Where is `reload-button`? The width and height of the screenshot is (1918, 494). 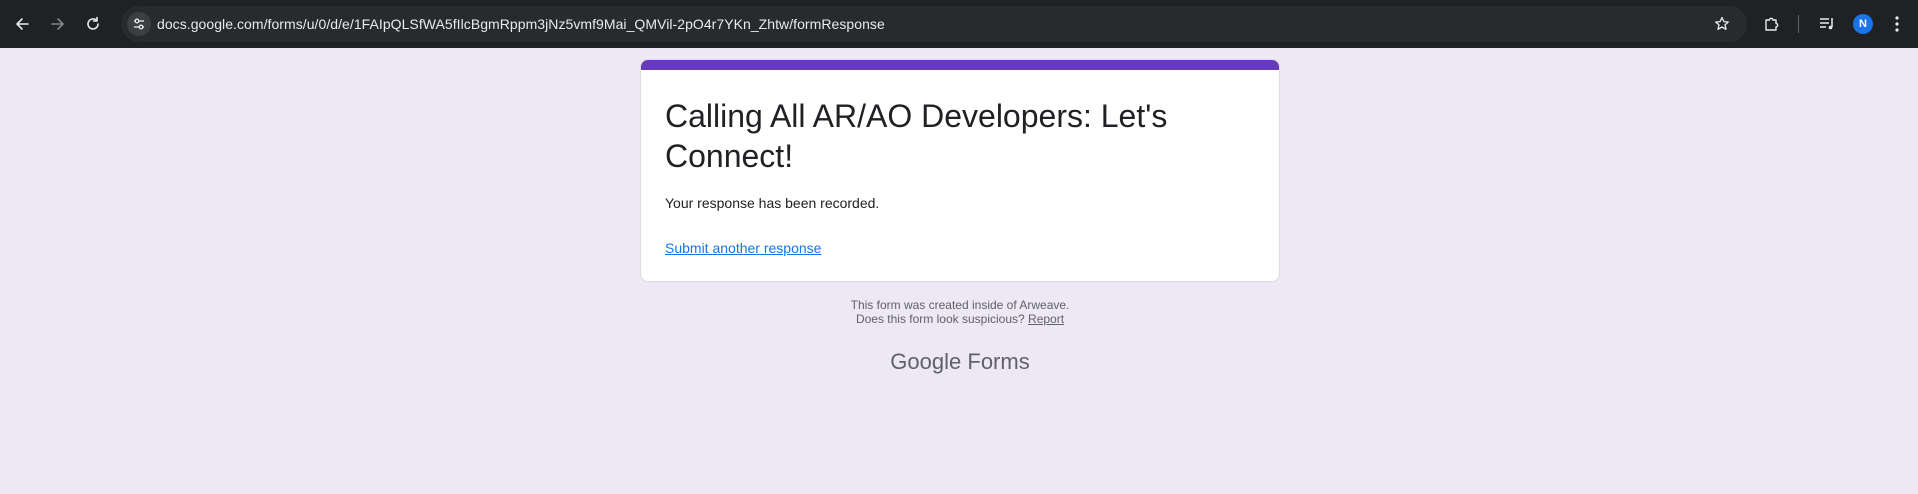
reload-button is located at coordinates (93, 24).